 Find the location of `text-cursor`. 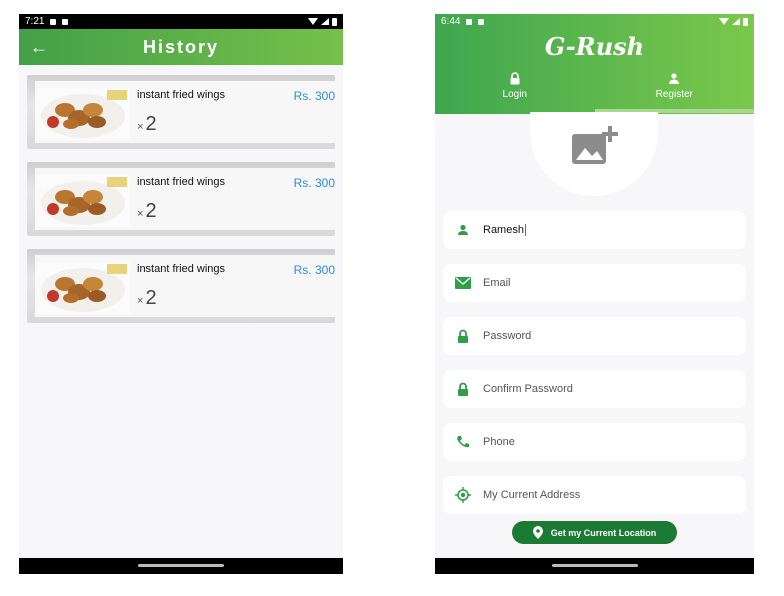

text-cursor is located at coordinates (525, 230).